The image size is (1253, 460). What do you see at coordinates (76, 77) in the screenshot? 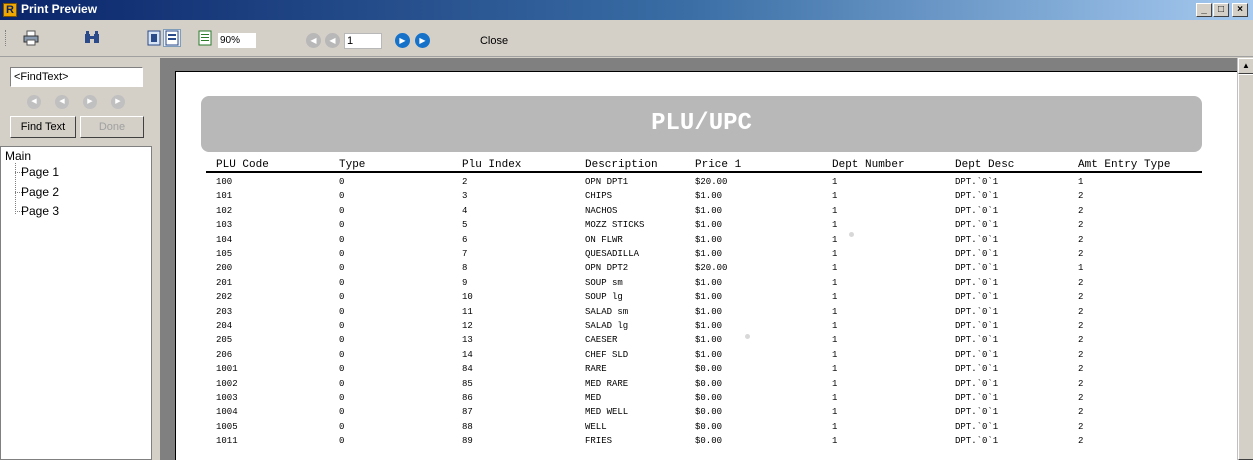
I see `find-text-input: <FindText>` at bounding box center [76, 77].